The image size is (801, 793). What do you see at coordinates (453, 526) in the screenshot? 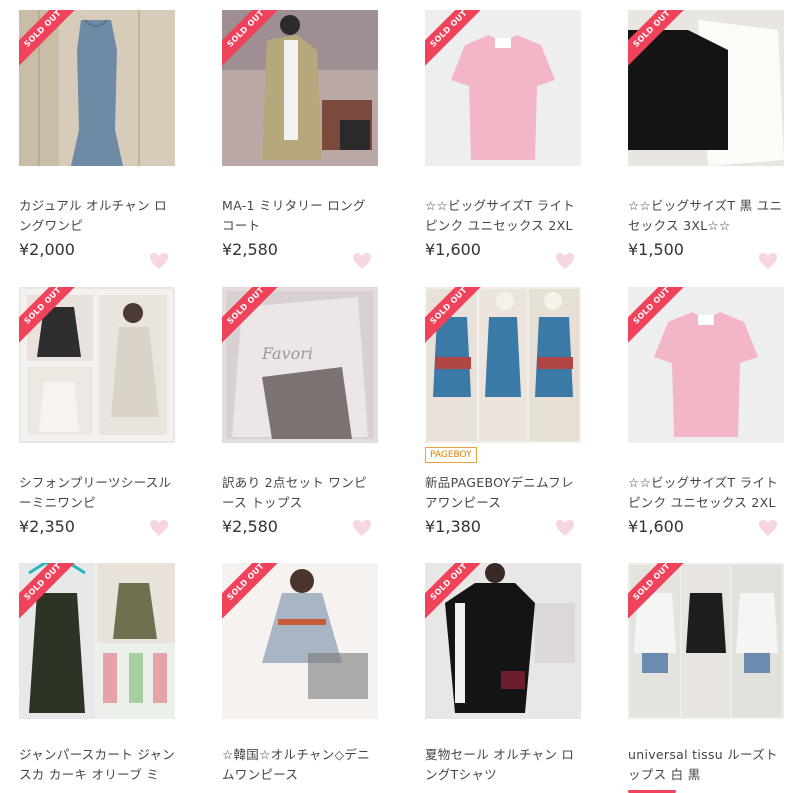
I see `product-price: ¥1,380` at bounding box center [453, 526].